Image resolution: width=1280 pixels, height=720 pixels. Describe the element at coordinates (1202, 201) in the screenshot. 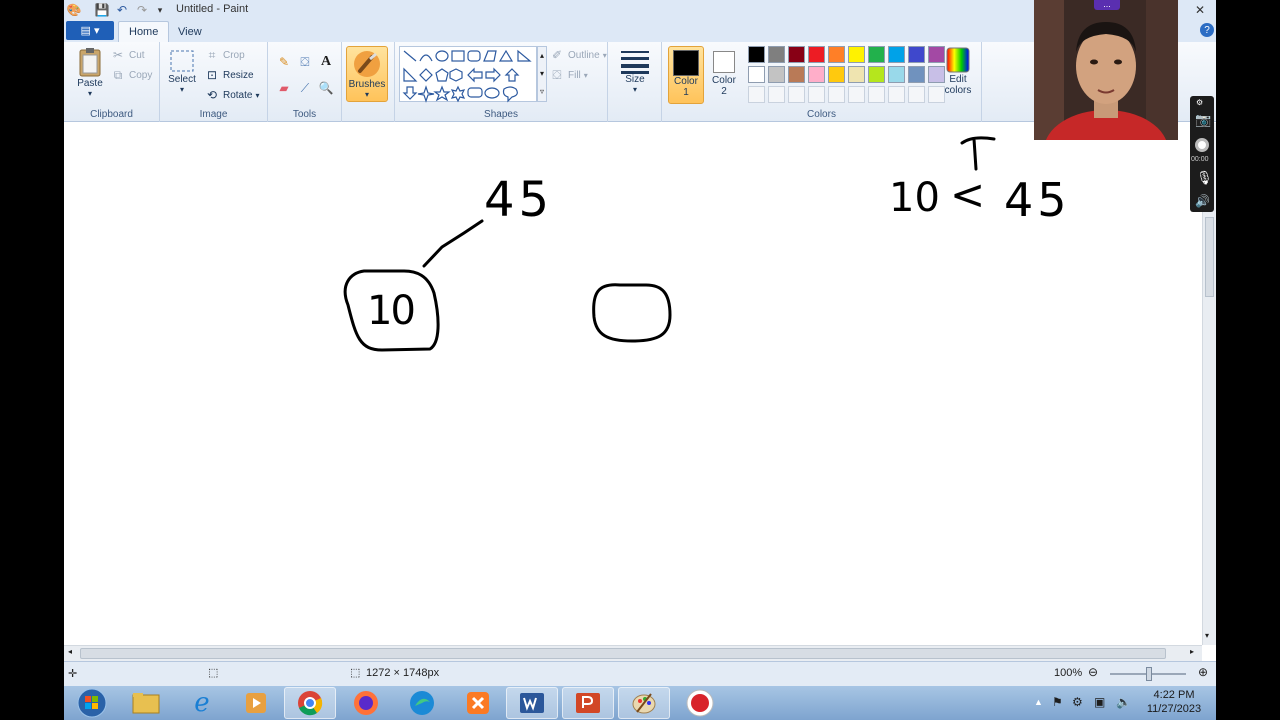

I see `speaker-icon: 🔊` at that location.